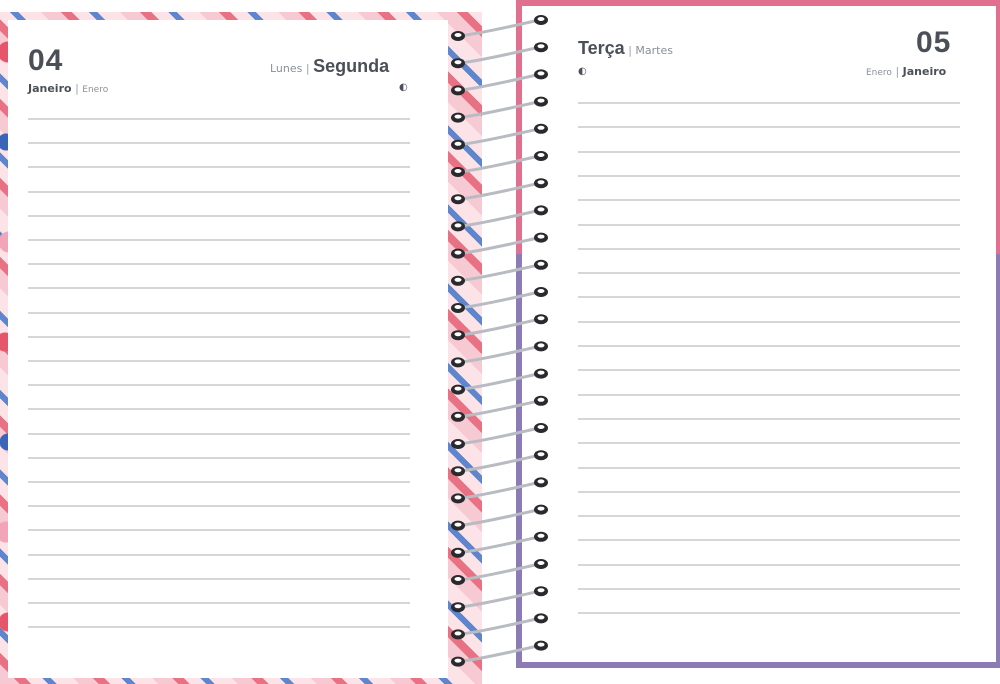 Image resolution: width=1000 pixels, height=684 pixels. Describe the element at coordinates (654, 50) in the screenshot. I see `right-weekday-alt: Martes` at that location.